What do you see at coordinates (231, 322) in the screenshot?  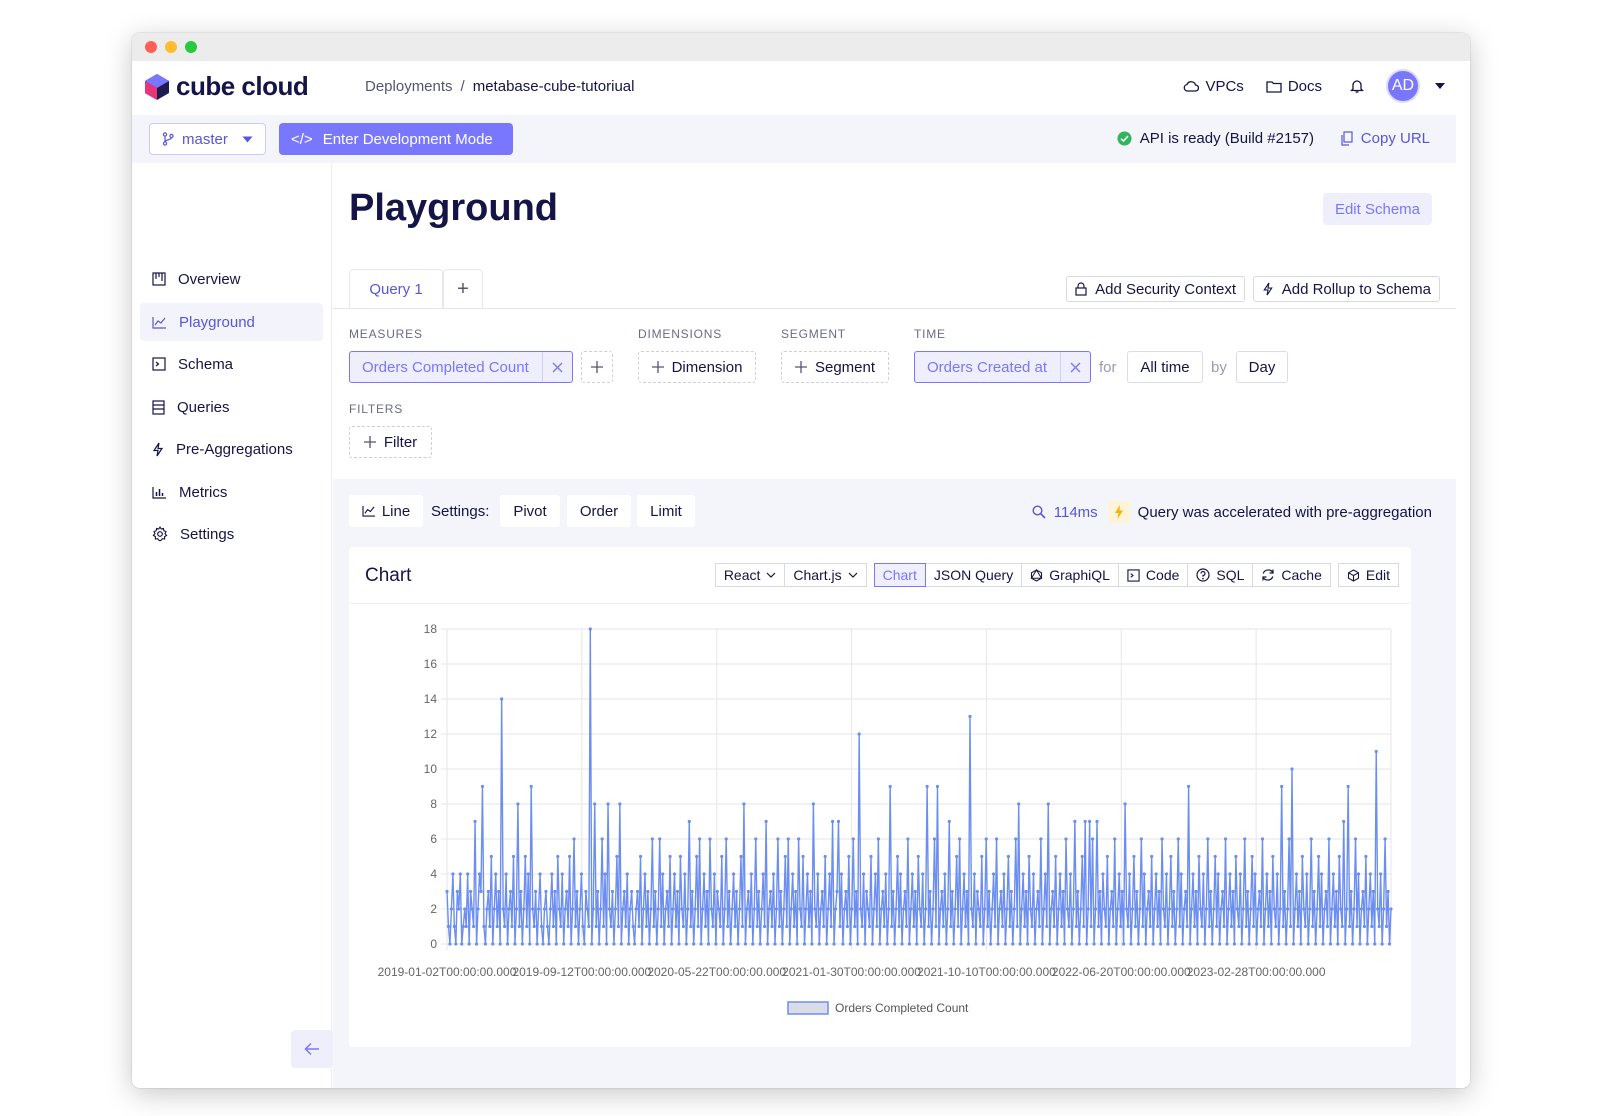 I see `sidebar-item-playground: Playground` at bounding box center [231, 322].